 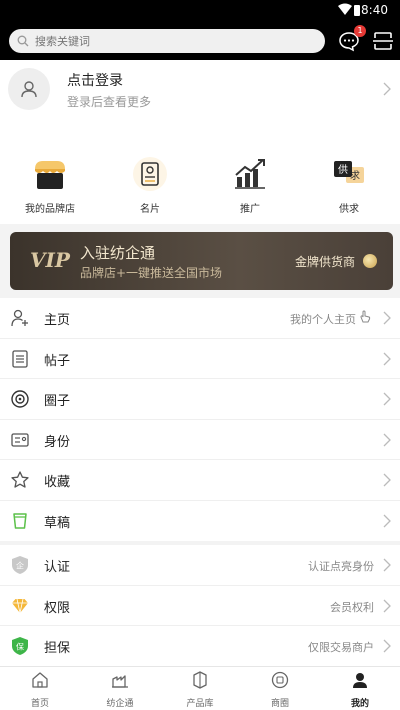 I want to click on shortcut-label: 供求, so click(x=349, y=209).